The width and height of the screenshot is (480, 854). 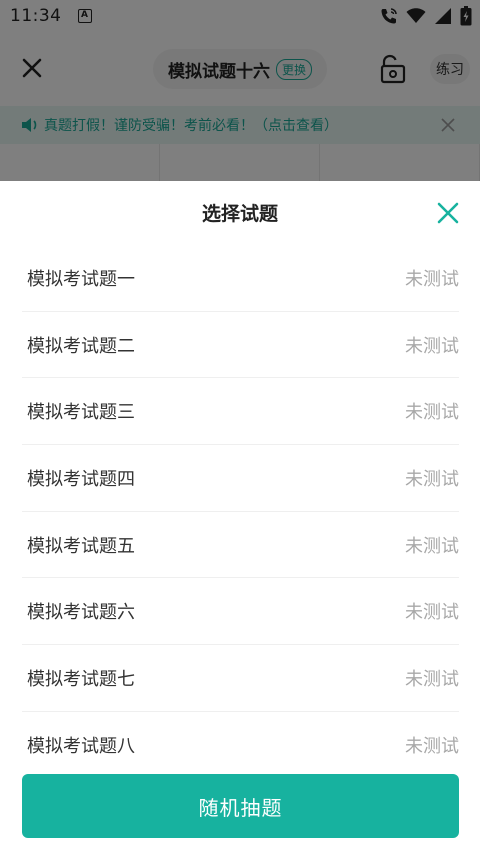 I want to click on list-item: 模拟考试题一 未测试, so click(x=240, y=278).